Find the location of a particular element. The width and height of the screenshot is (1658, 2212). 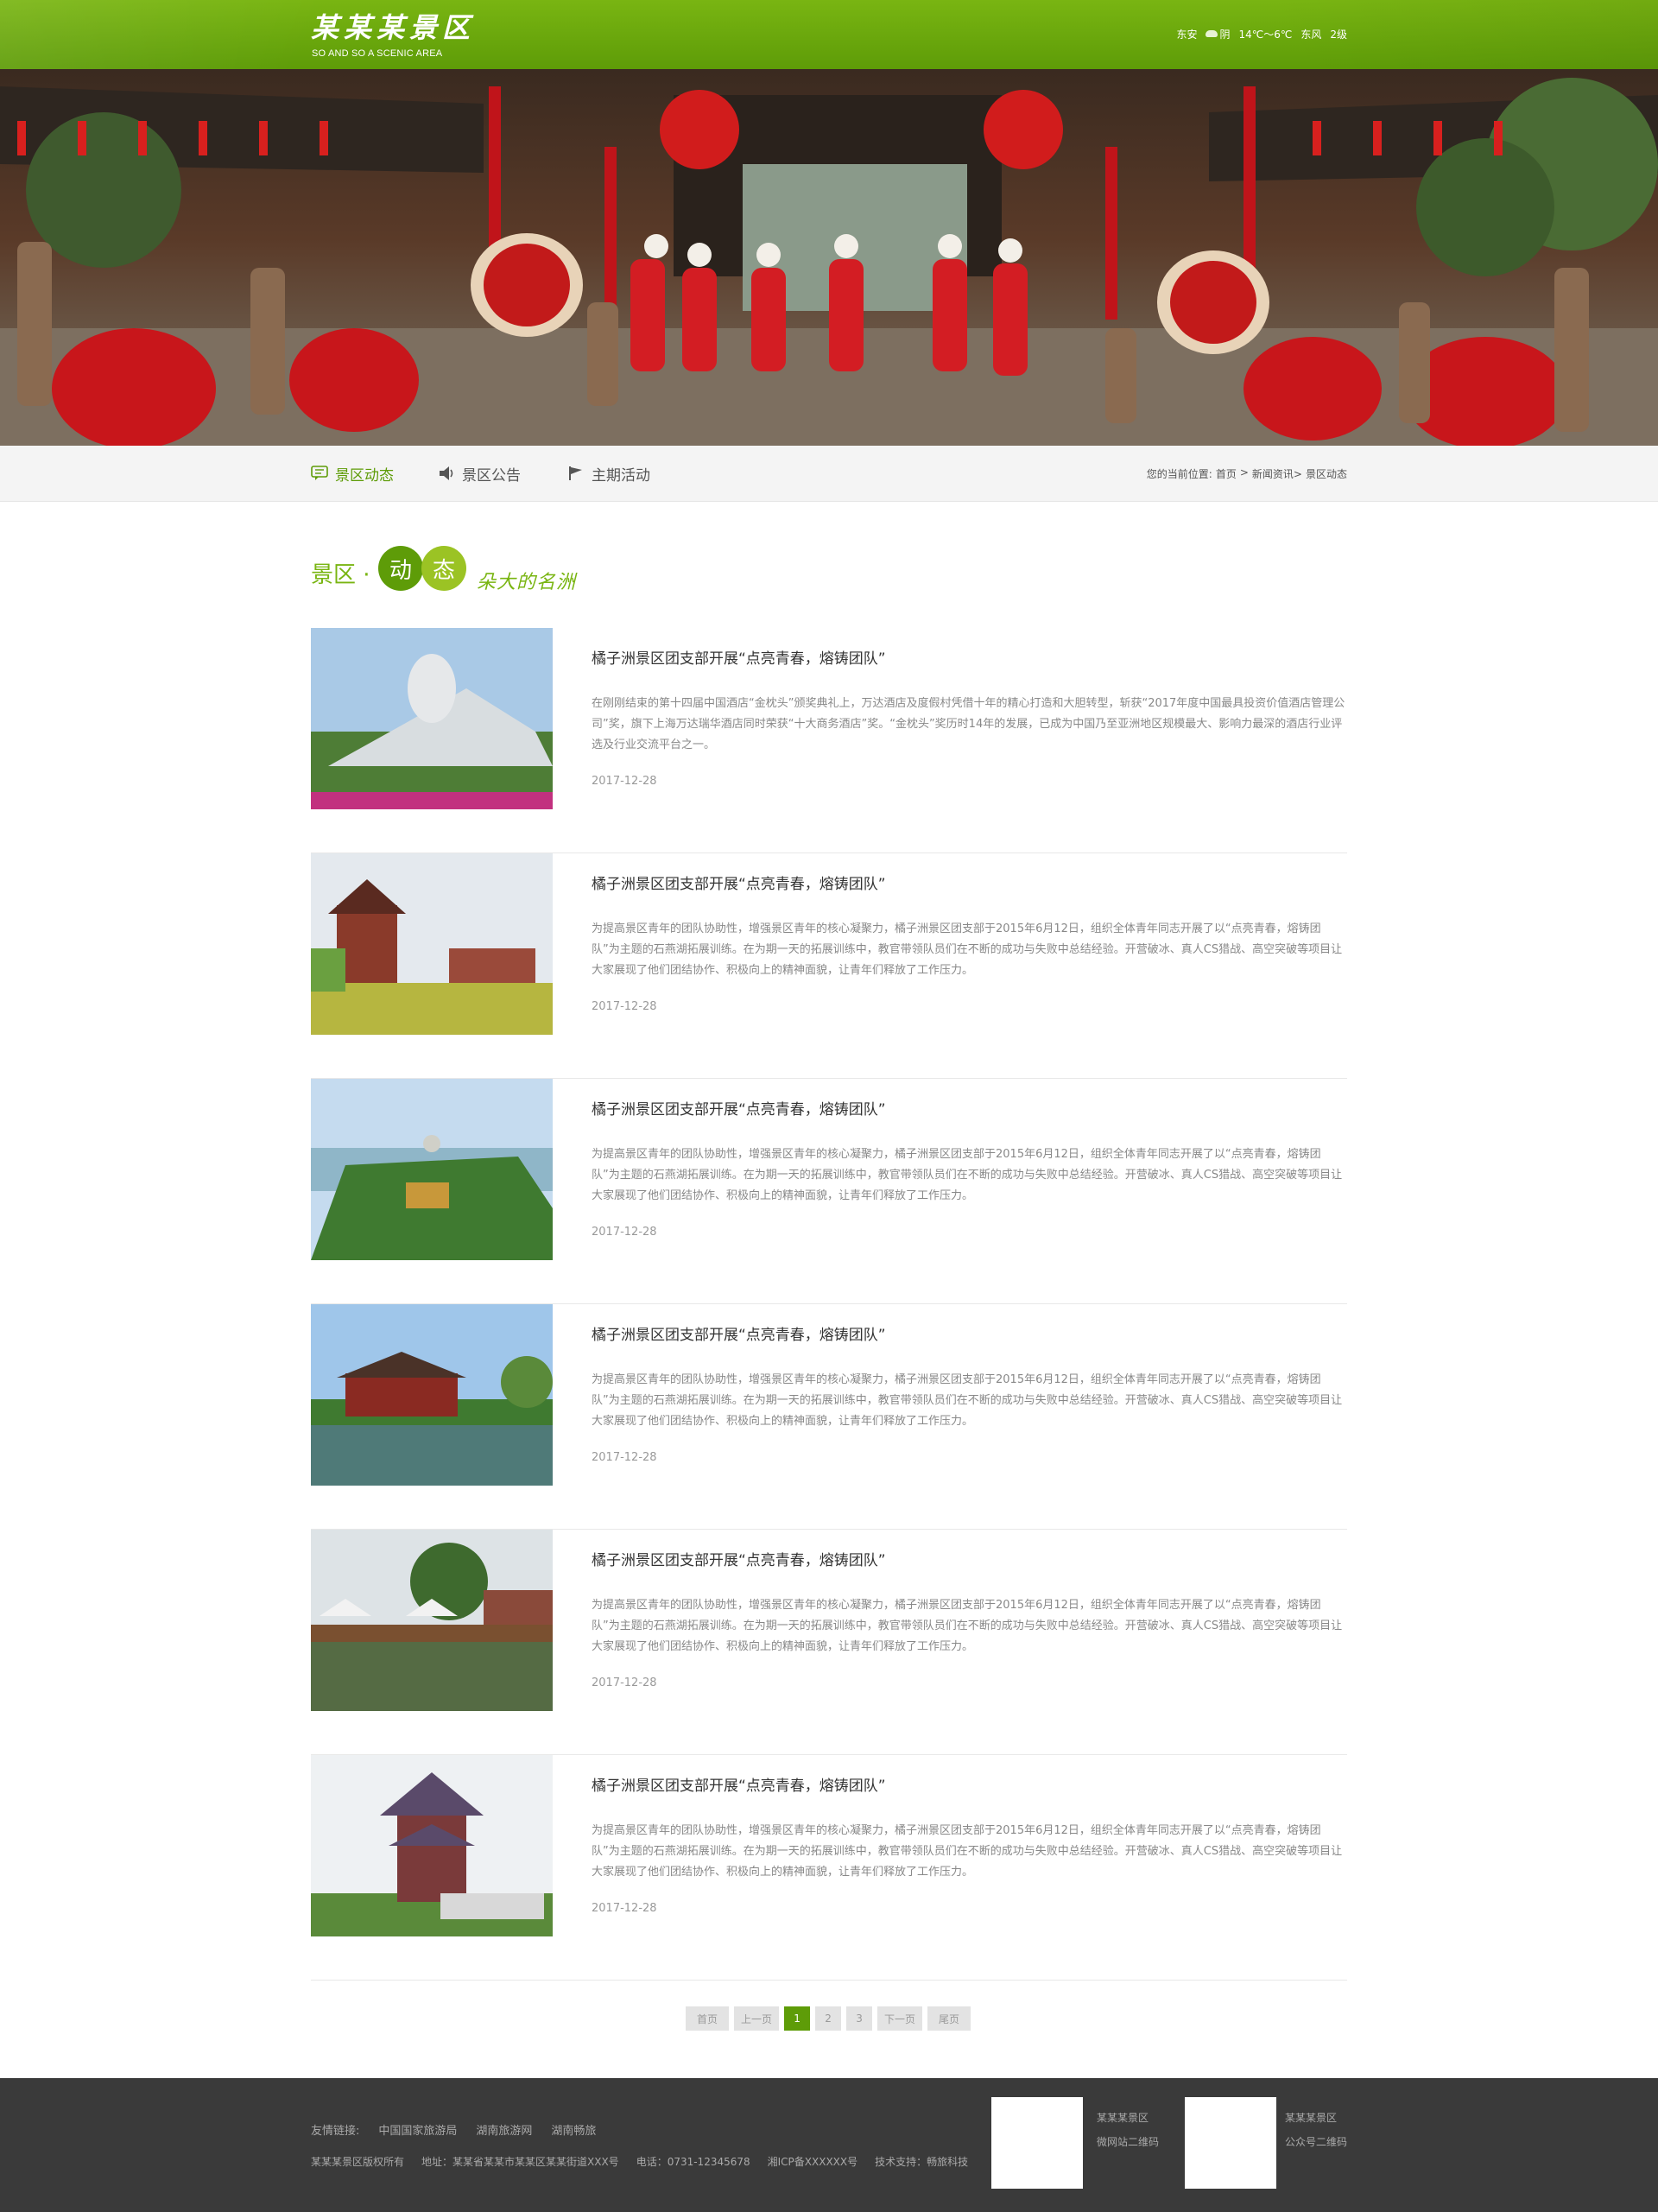

section-slogan: 朵大的名洲 is located at coordinates (527, 582).